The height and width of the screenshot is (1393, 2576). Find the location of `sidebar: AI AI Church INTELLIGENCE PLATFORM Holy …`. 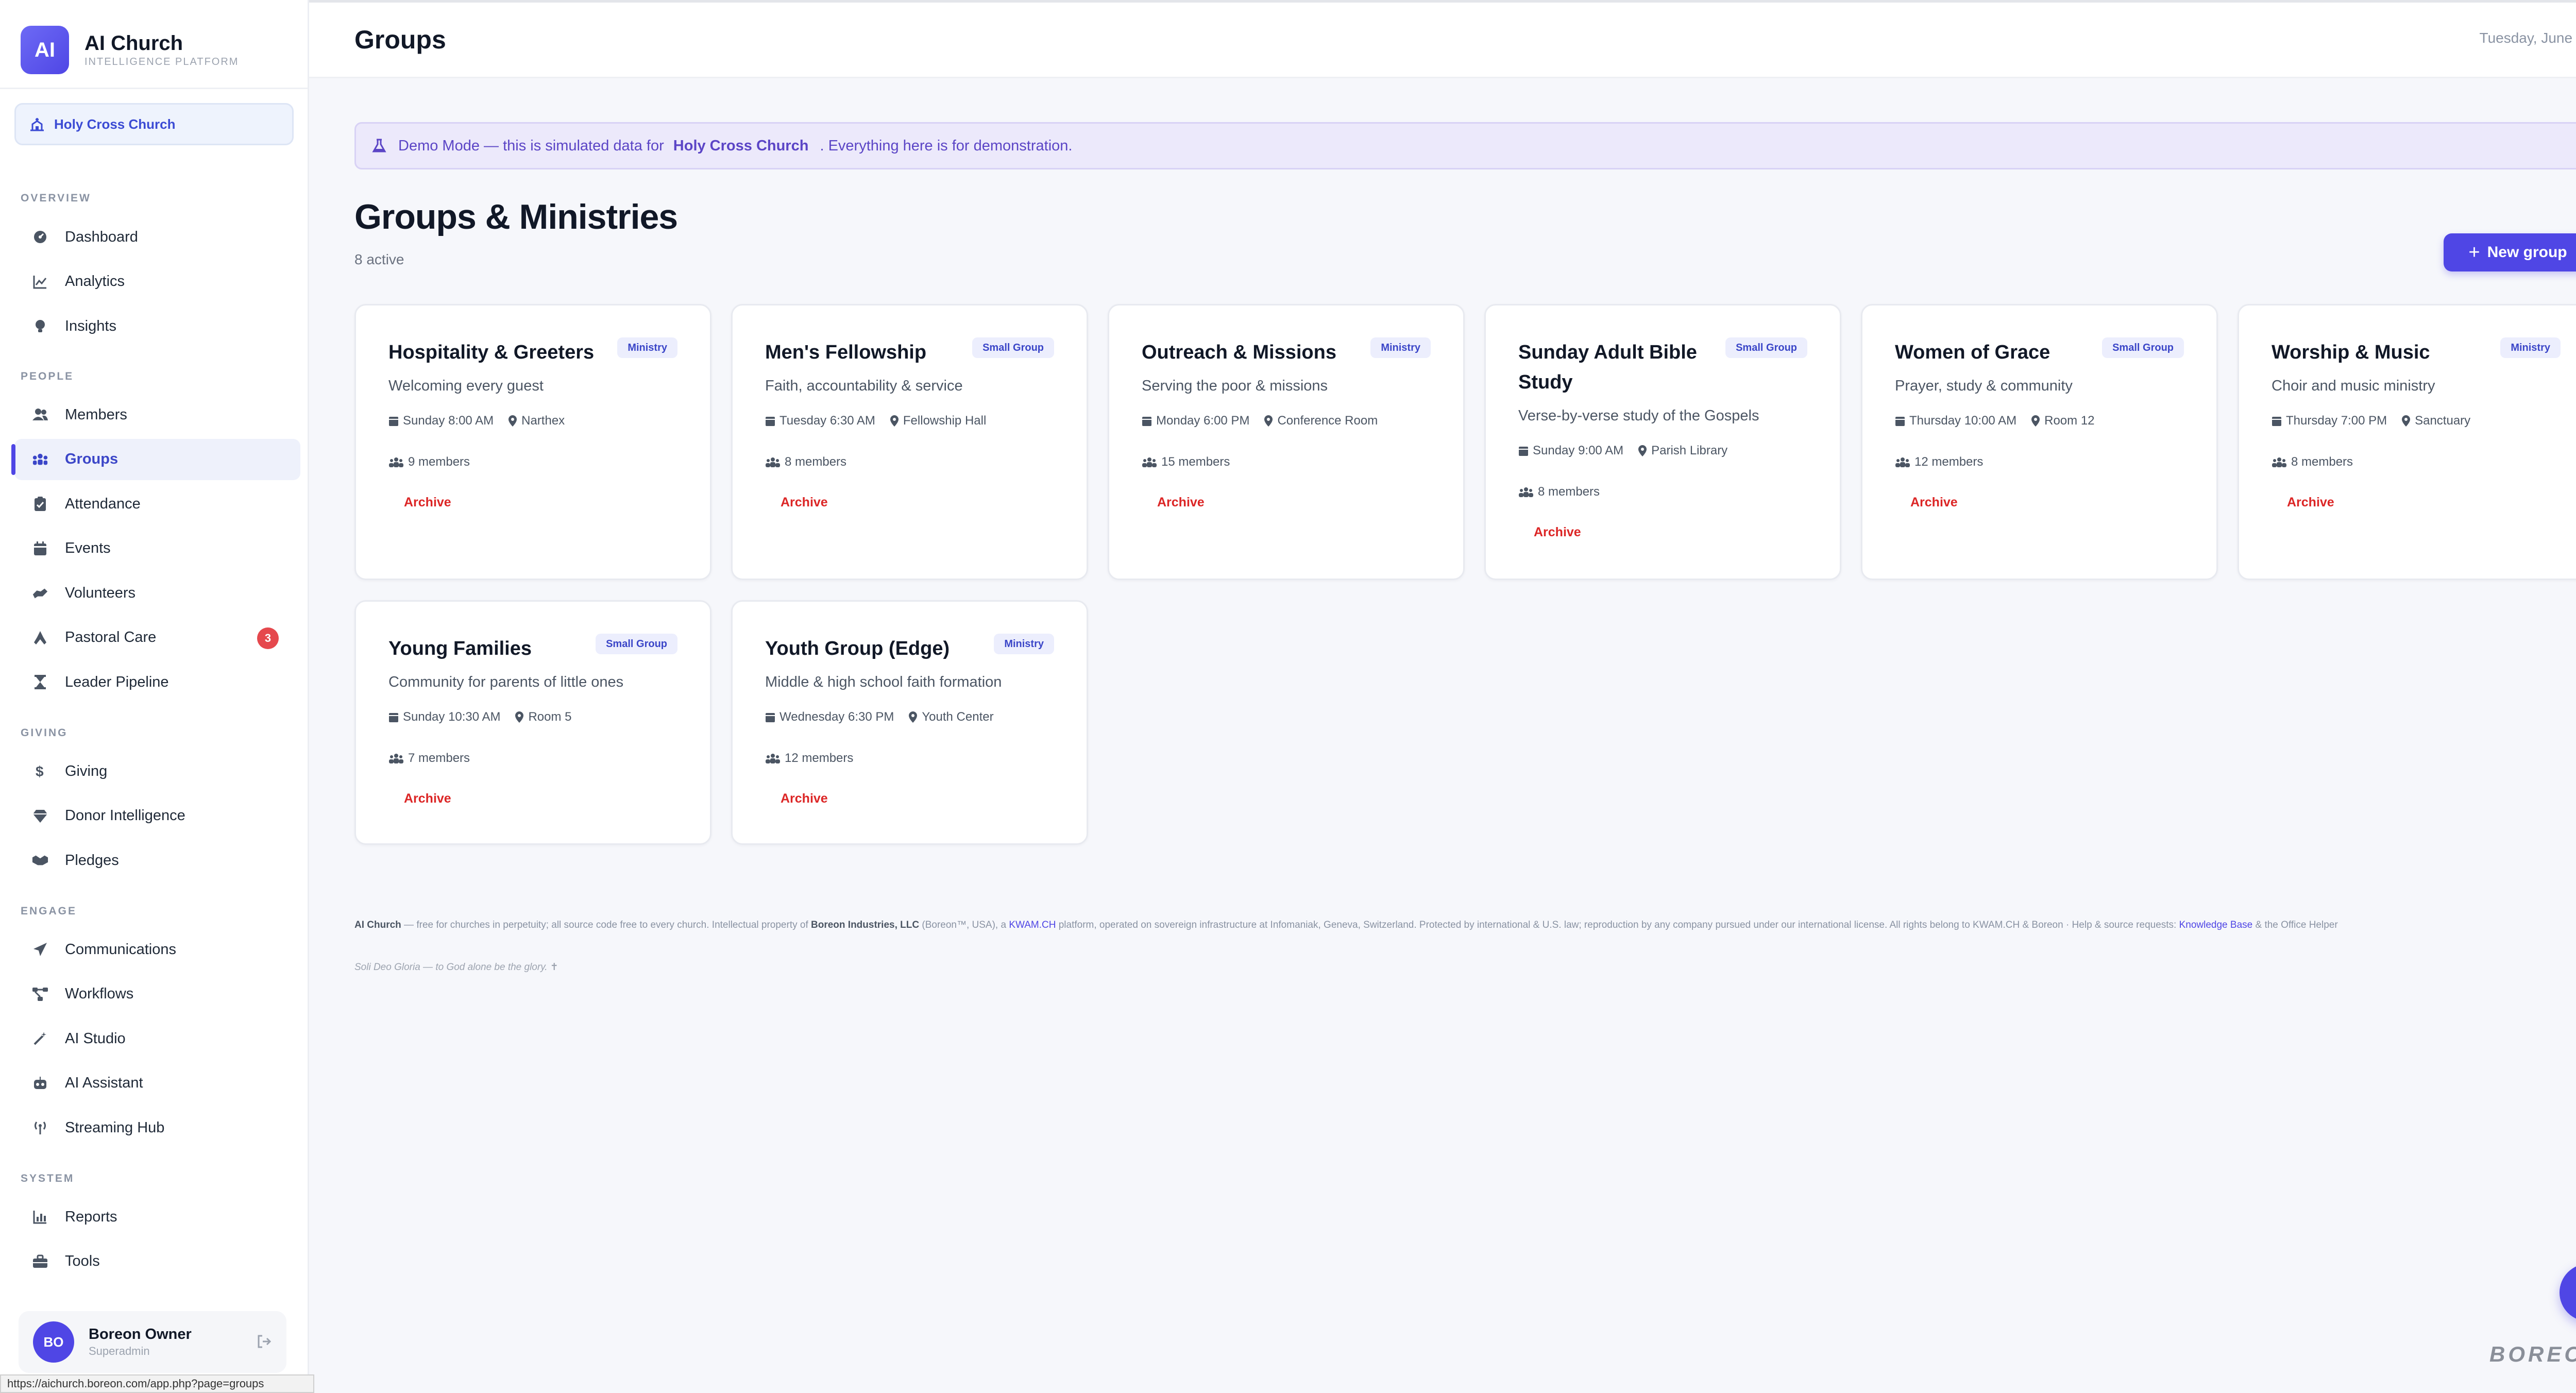

sidebar: AI AI Church INTELLIGENCE PLATFORM Holy … is located at coordinates (154, 696).